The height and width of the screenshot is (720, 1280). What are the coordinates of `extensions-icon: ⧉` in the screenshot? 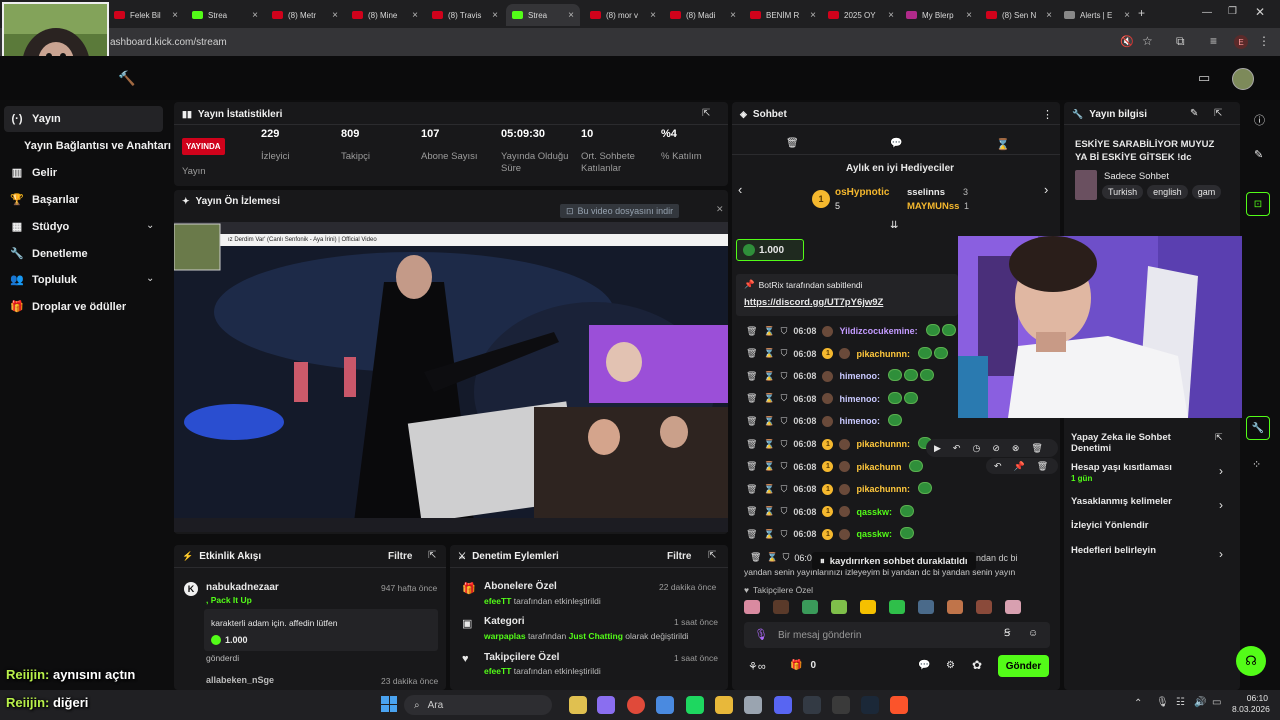 It's located at (1180, 41).